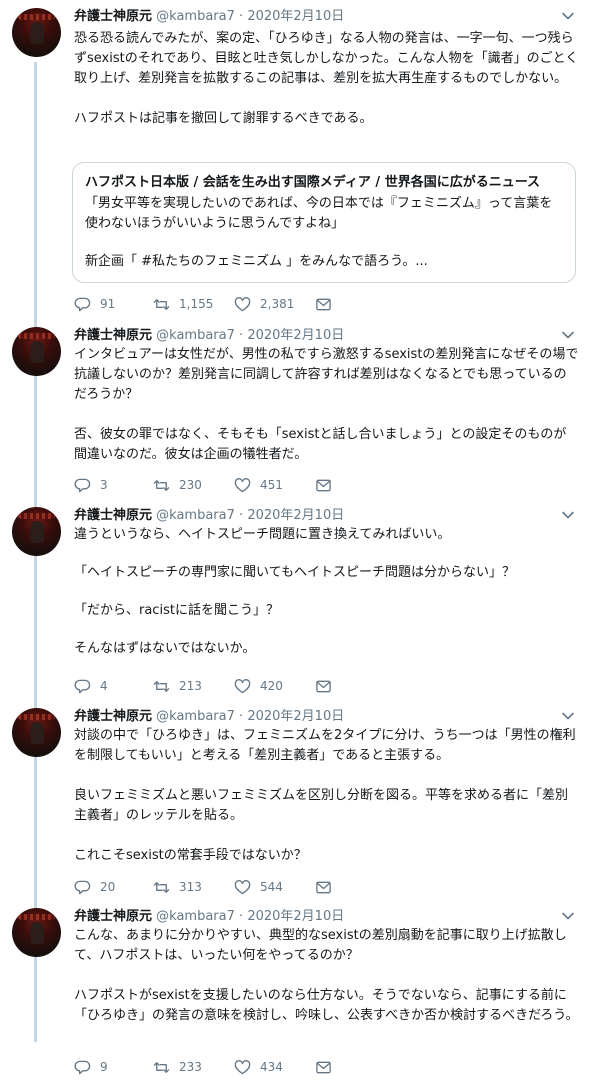 This screenshot has height=1088, width=590. I want to click on like-button: 2,381, so click(264, 304).